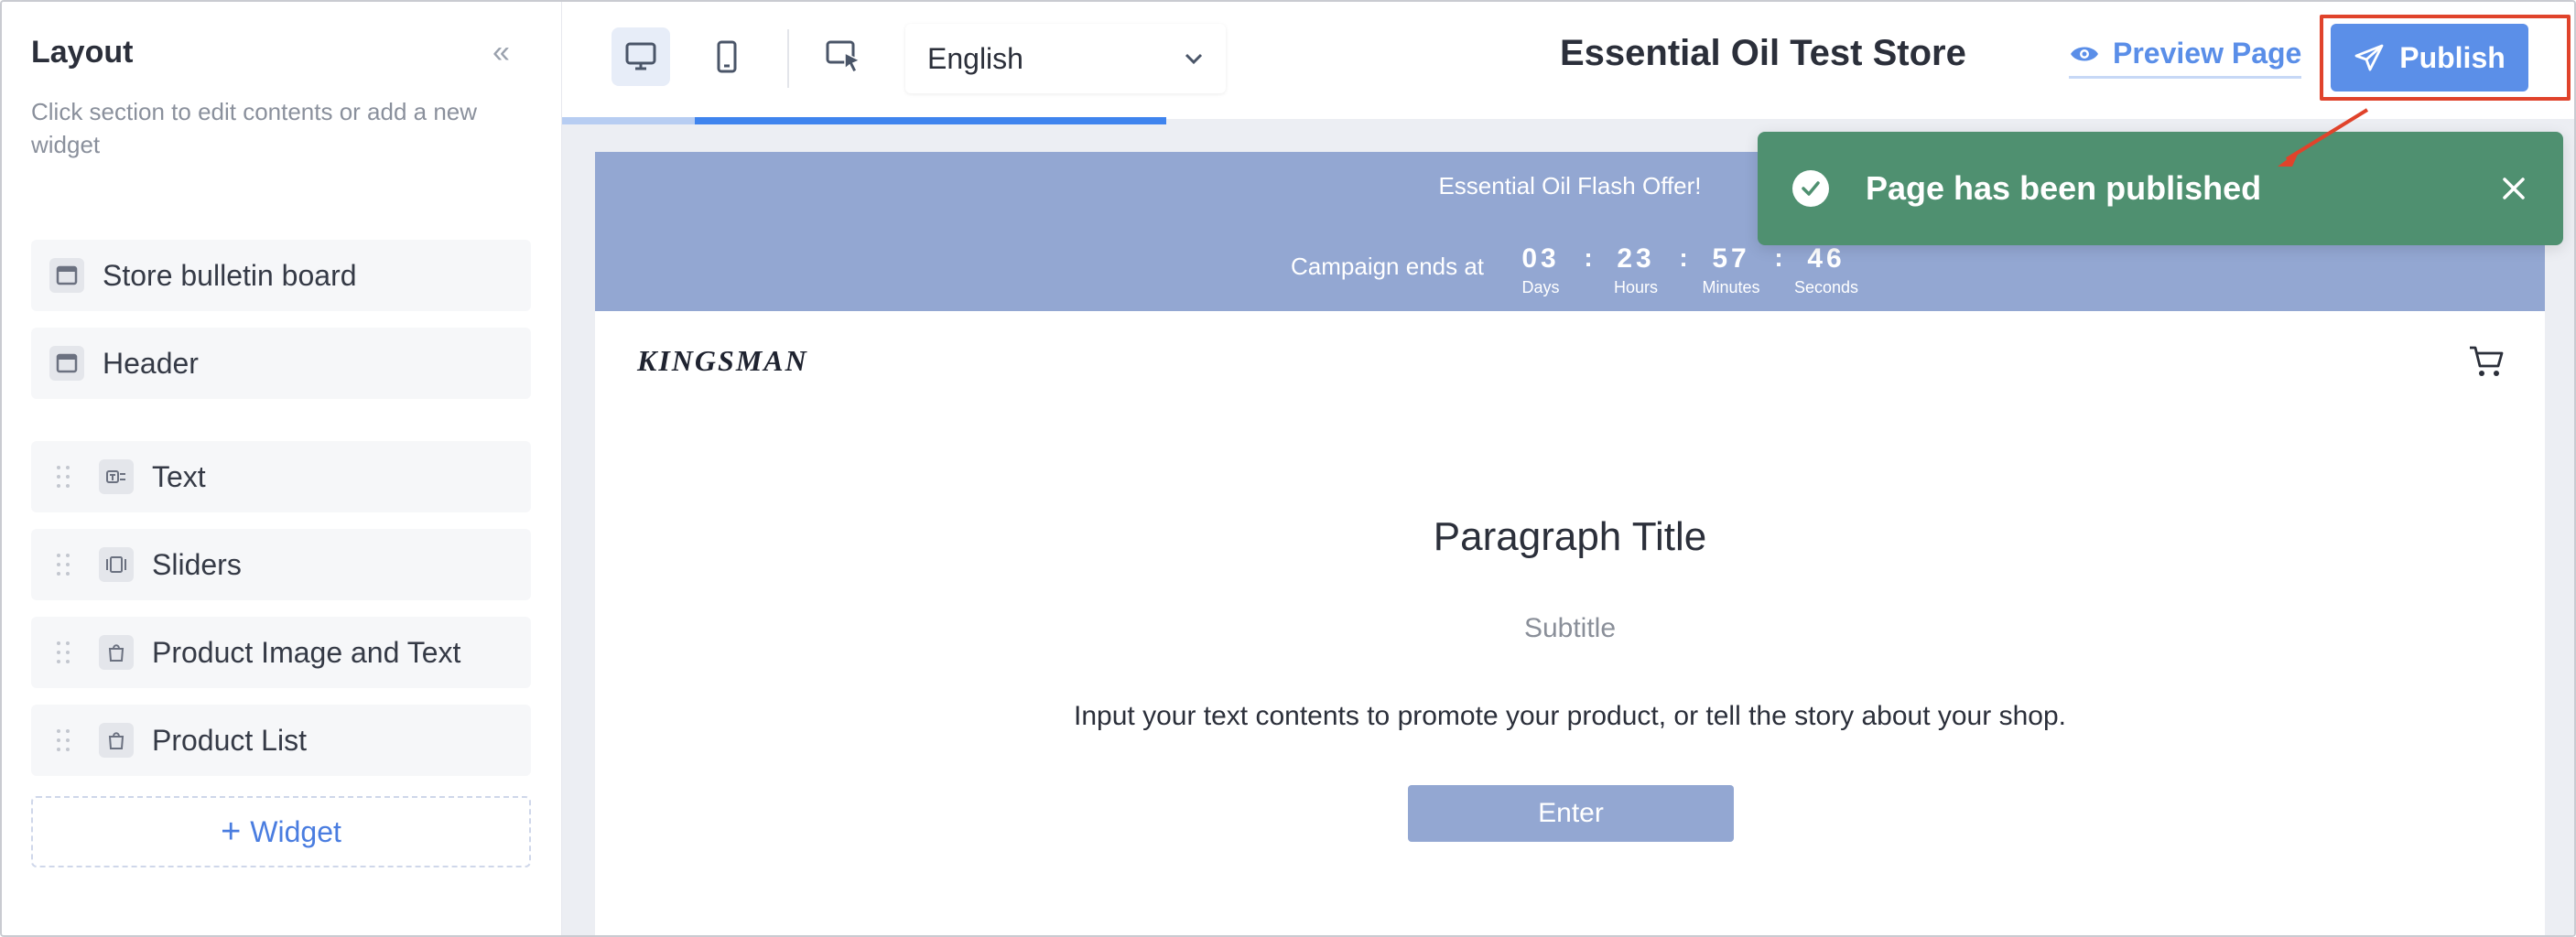 The height and width of the screenshot is (937, 2576). Describe the element at coordinates (1731, 258) in the screenshot. I see `countdown-value: 57` at that location.